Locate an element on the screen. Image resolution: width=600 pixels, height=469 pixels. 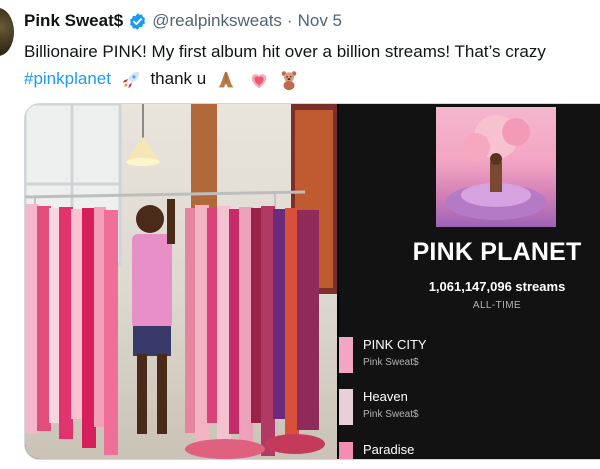
folded-hands-emoji-icon is located at coordinates (226, 79).